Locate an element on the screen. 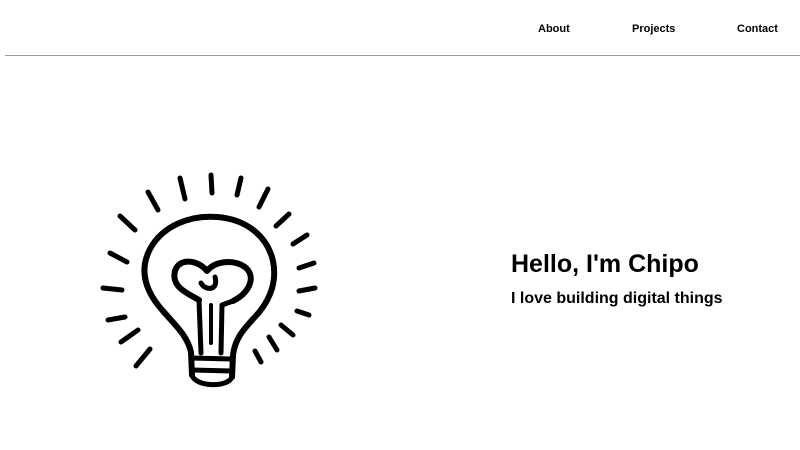  nav-link-projects: Projects is located at coordinates (653, 29).